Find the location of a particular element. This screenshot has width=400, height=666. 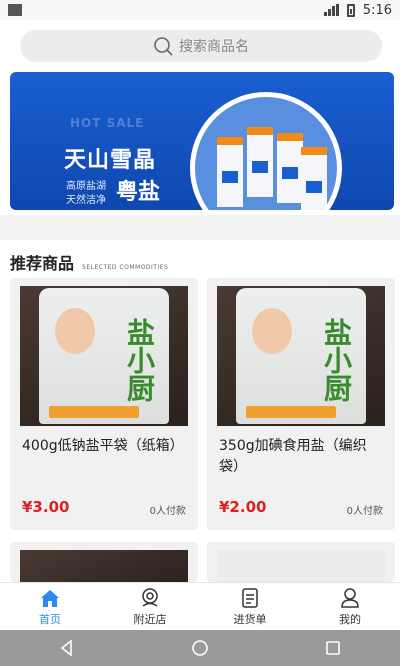

status-time: 5:16 is located at coordinates (377, 10).